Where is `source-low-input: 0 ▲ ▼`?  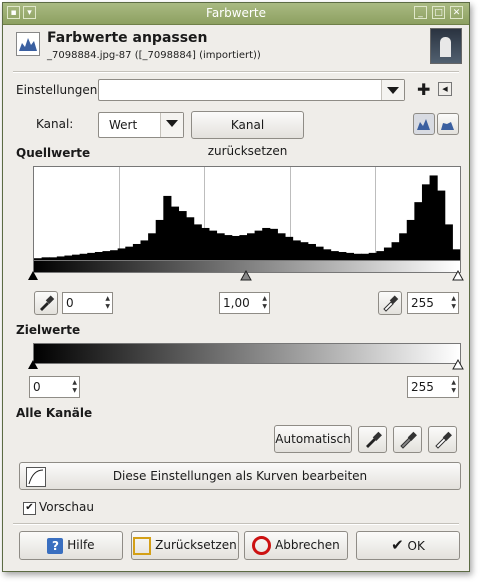 source-low-input: 0 ▲ ▼ is located at coordinates (87, 303).